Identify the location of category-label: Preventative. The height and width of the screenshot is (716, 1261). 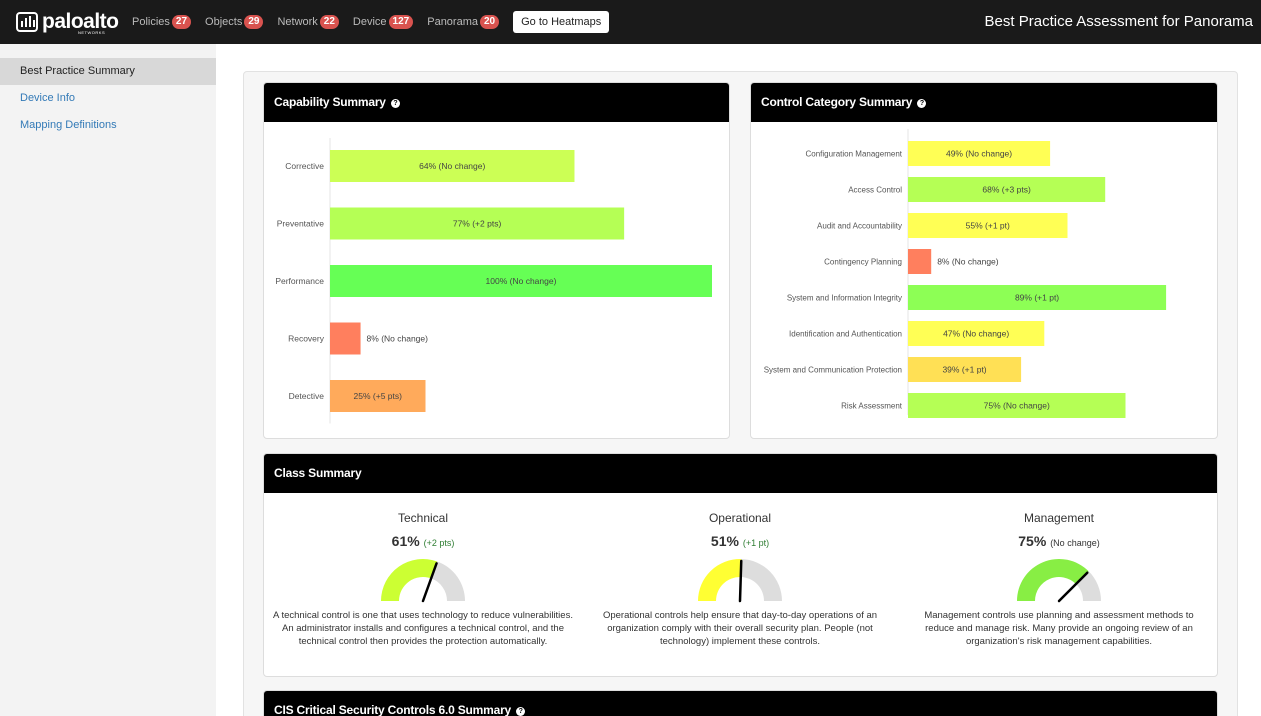
(301, 224).